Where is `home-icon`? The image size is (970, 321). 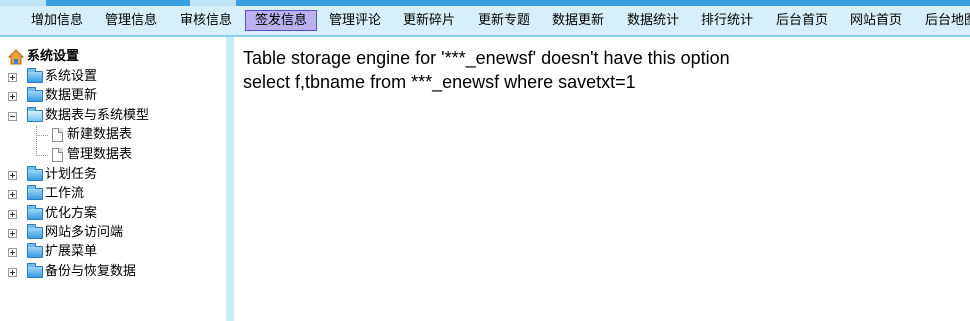
home-icon is located at coordinates (16, 57).